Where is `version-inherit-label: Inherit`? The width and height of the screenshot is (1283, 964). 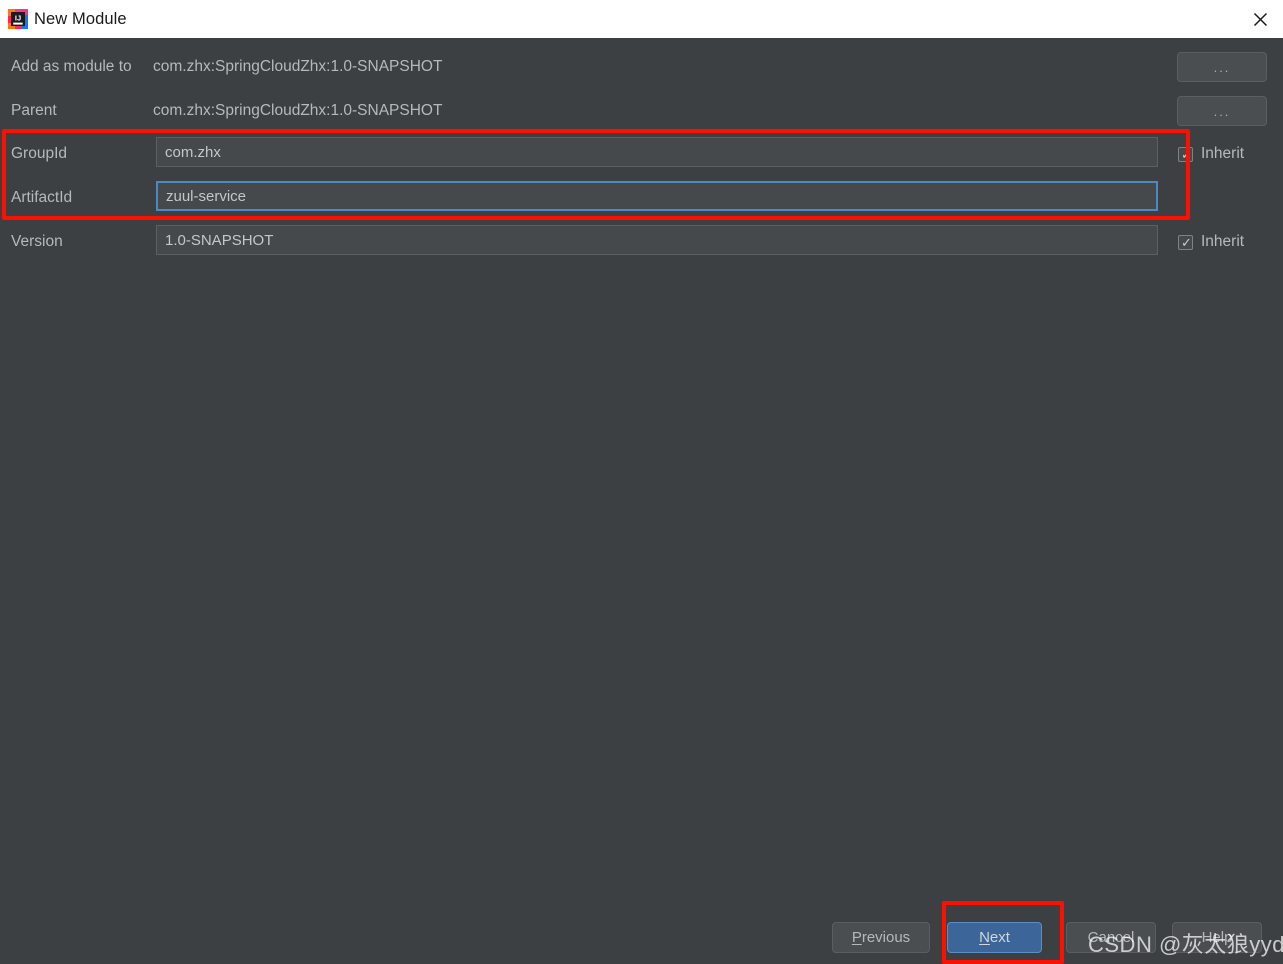
version-inherit-label: Inherit is located at coordinates (1223, 241).